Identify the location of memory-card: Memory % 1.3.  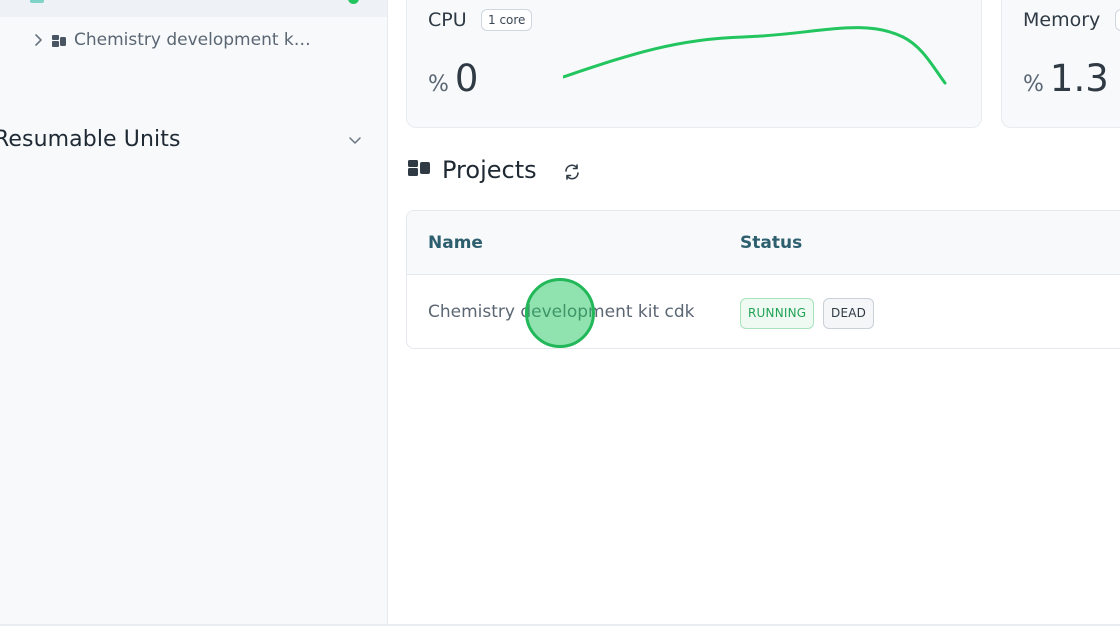
(1060, 64).